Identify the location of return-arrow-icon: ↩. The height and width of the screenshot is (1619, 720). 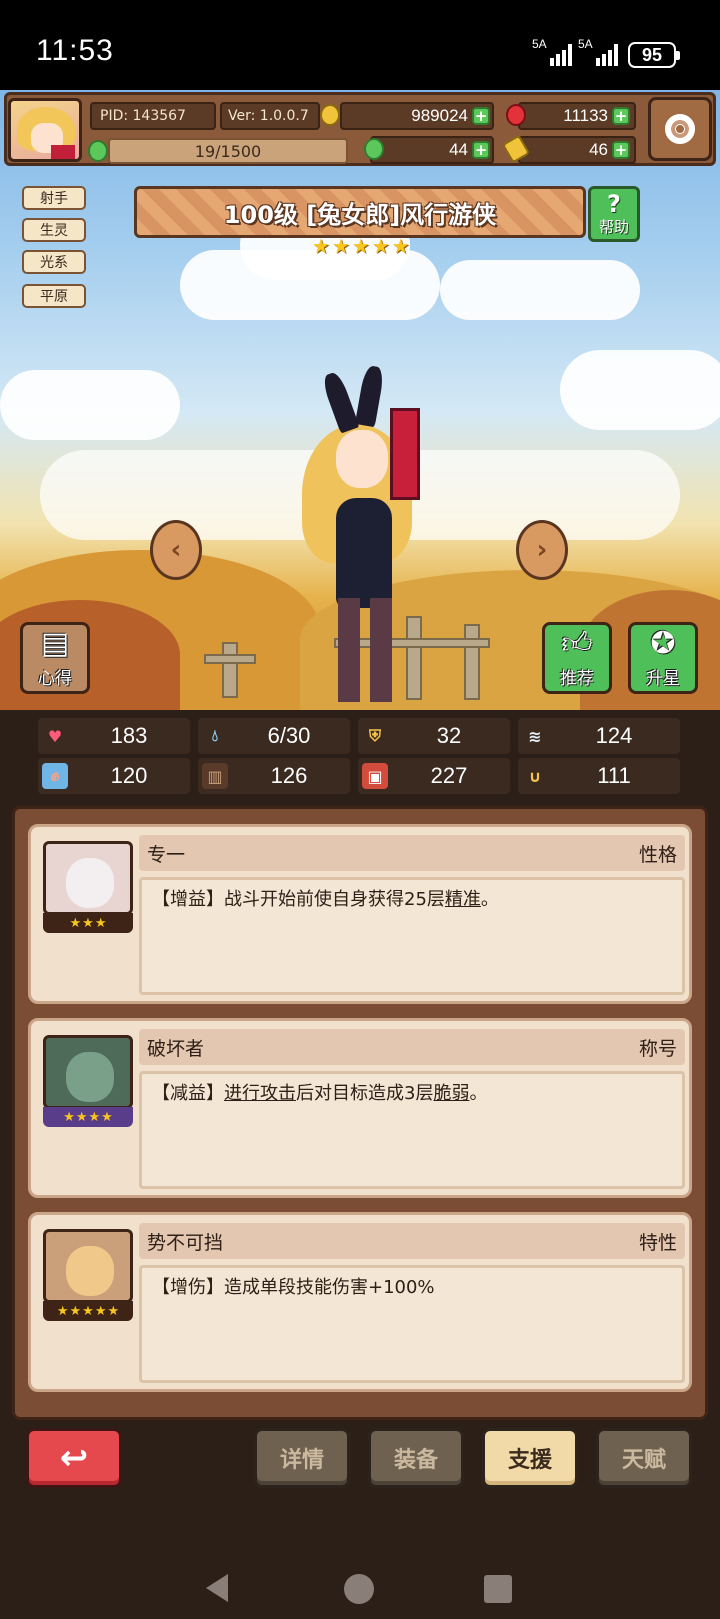
(74, 1458).